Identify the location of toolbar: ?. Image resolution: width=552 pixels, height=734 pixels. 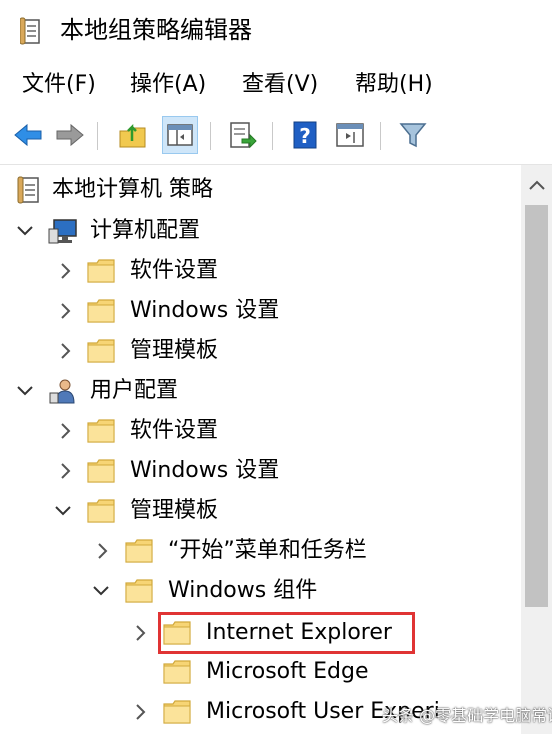
(276, 136).